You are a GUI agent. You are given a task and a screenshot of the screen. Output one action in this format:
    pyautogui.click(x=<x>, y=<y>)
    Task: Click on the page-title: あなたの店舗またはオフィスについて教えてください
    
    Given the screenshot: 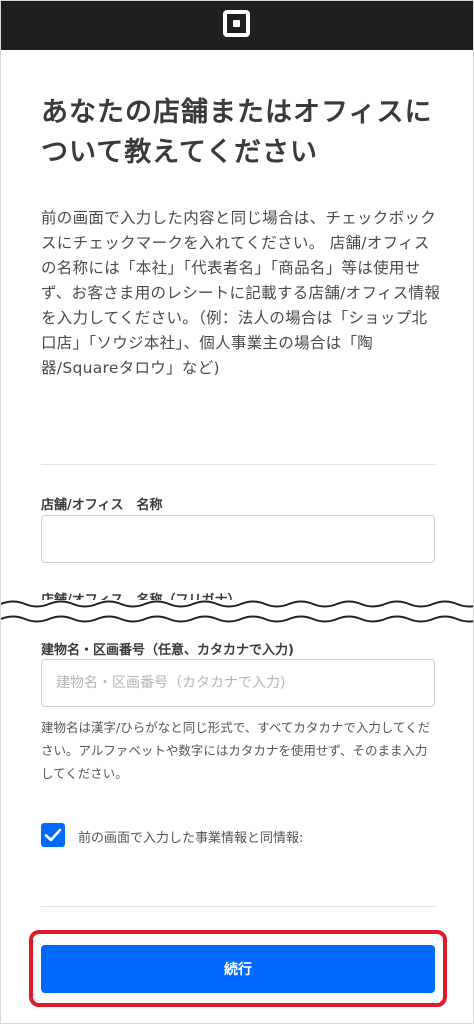 What is the action you would take?
    pyautogui.click(x=237, y=132)
    